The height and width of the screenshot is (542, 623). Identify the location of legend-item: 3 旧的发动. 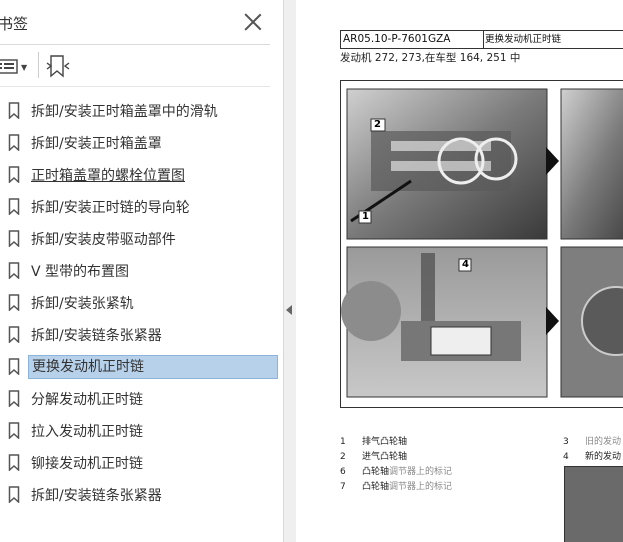
(592, 440).